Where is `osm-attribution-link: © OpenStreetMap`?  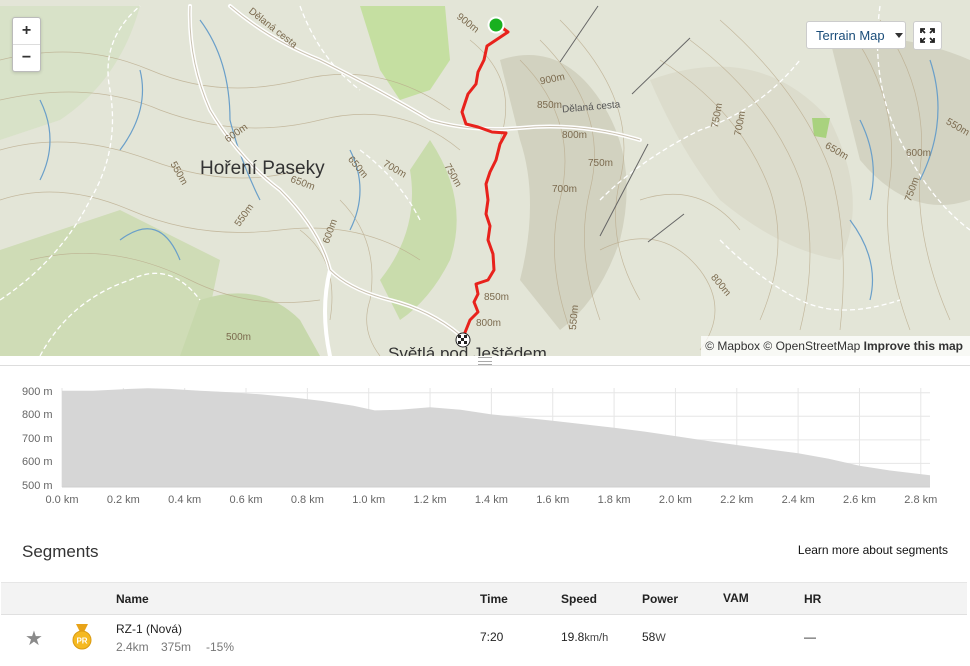 osm-attribution-link: © OpenStreetMap is located at coordinates (811, 346).